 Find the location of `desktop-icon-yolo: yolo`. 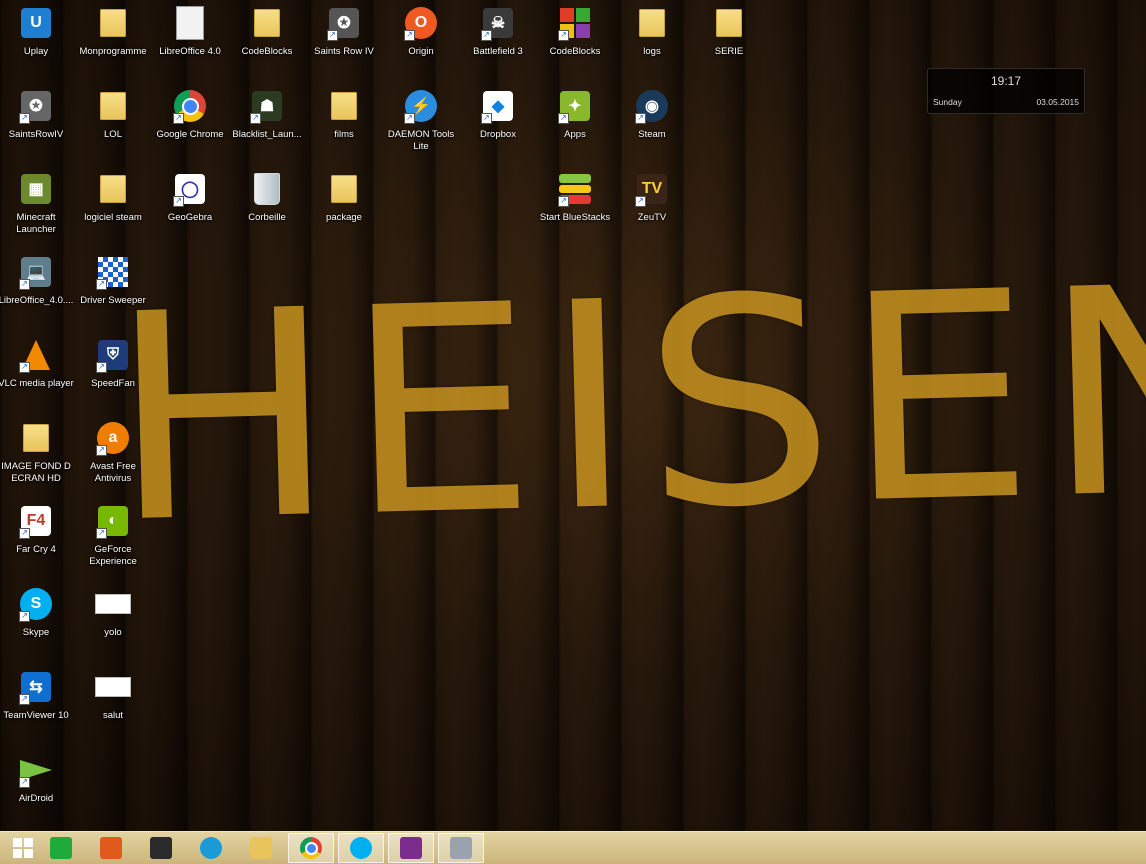

desktop-icon-yolo: yolo is located at coordinates (113, 611).